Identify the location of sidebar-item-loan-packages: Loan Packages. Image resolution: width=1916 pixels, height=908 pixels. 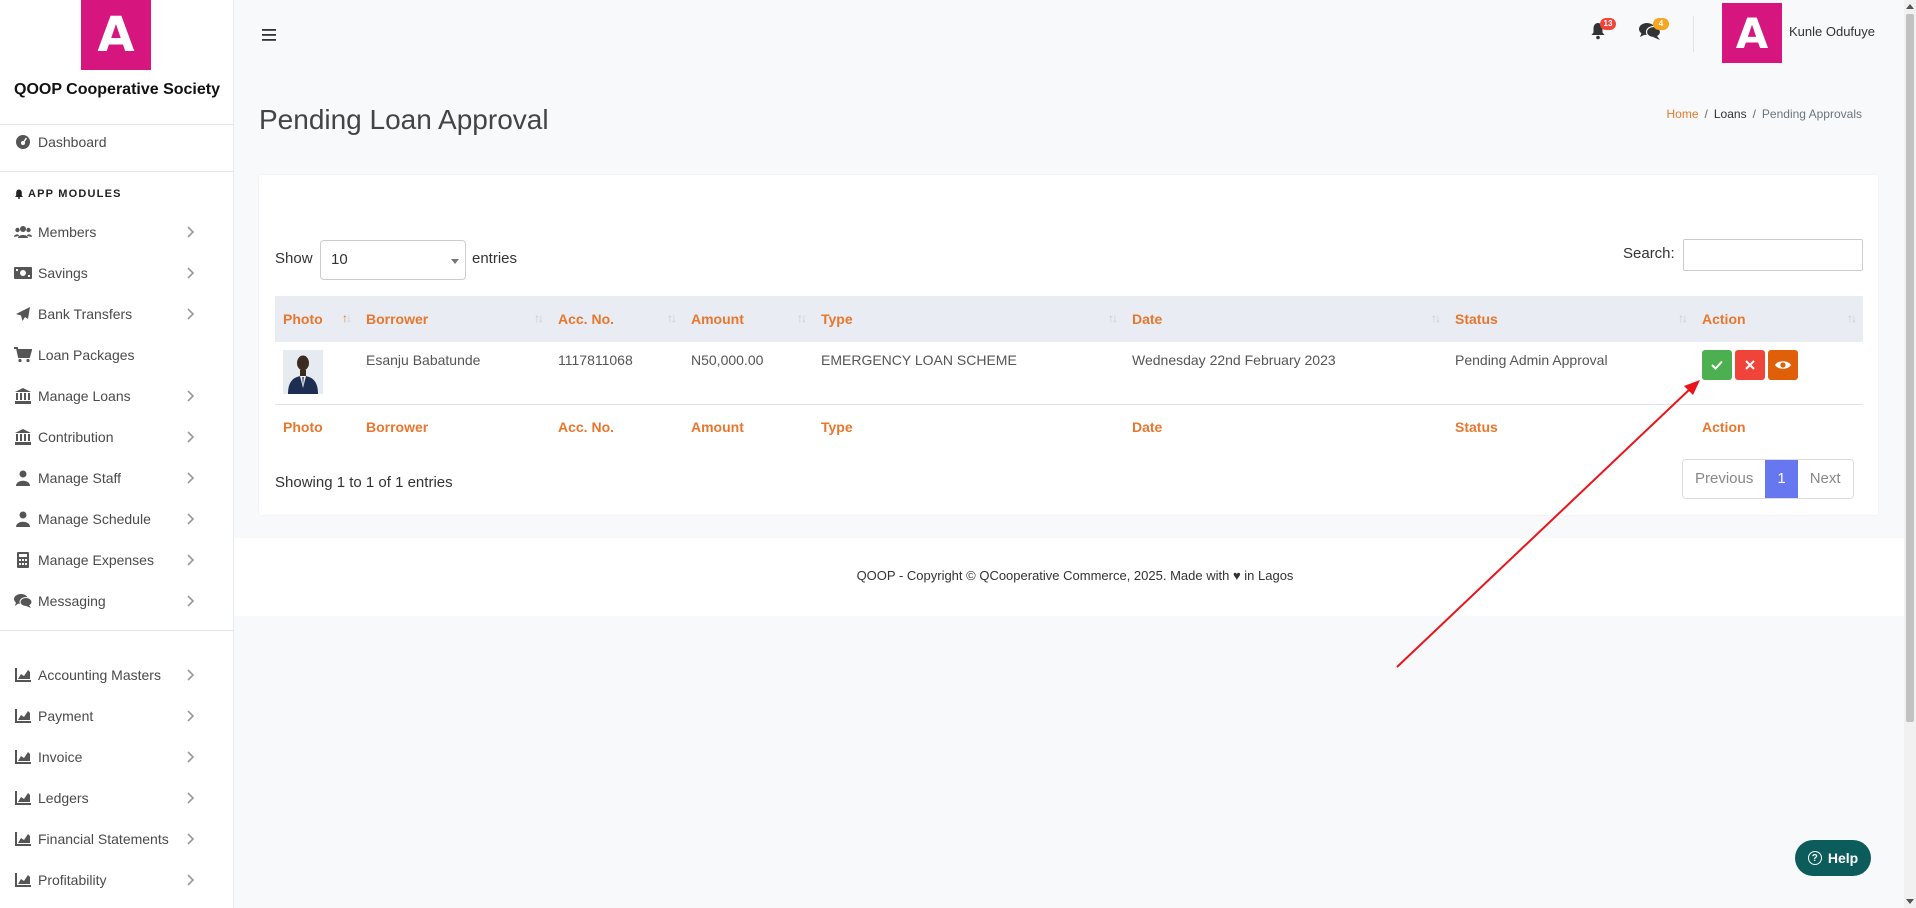
(117, 355).